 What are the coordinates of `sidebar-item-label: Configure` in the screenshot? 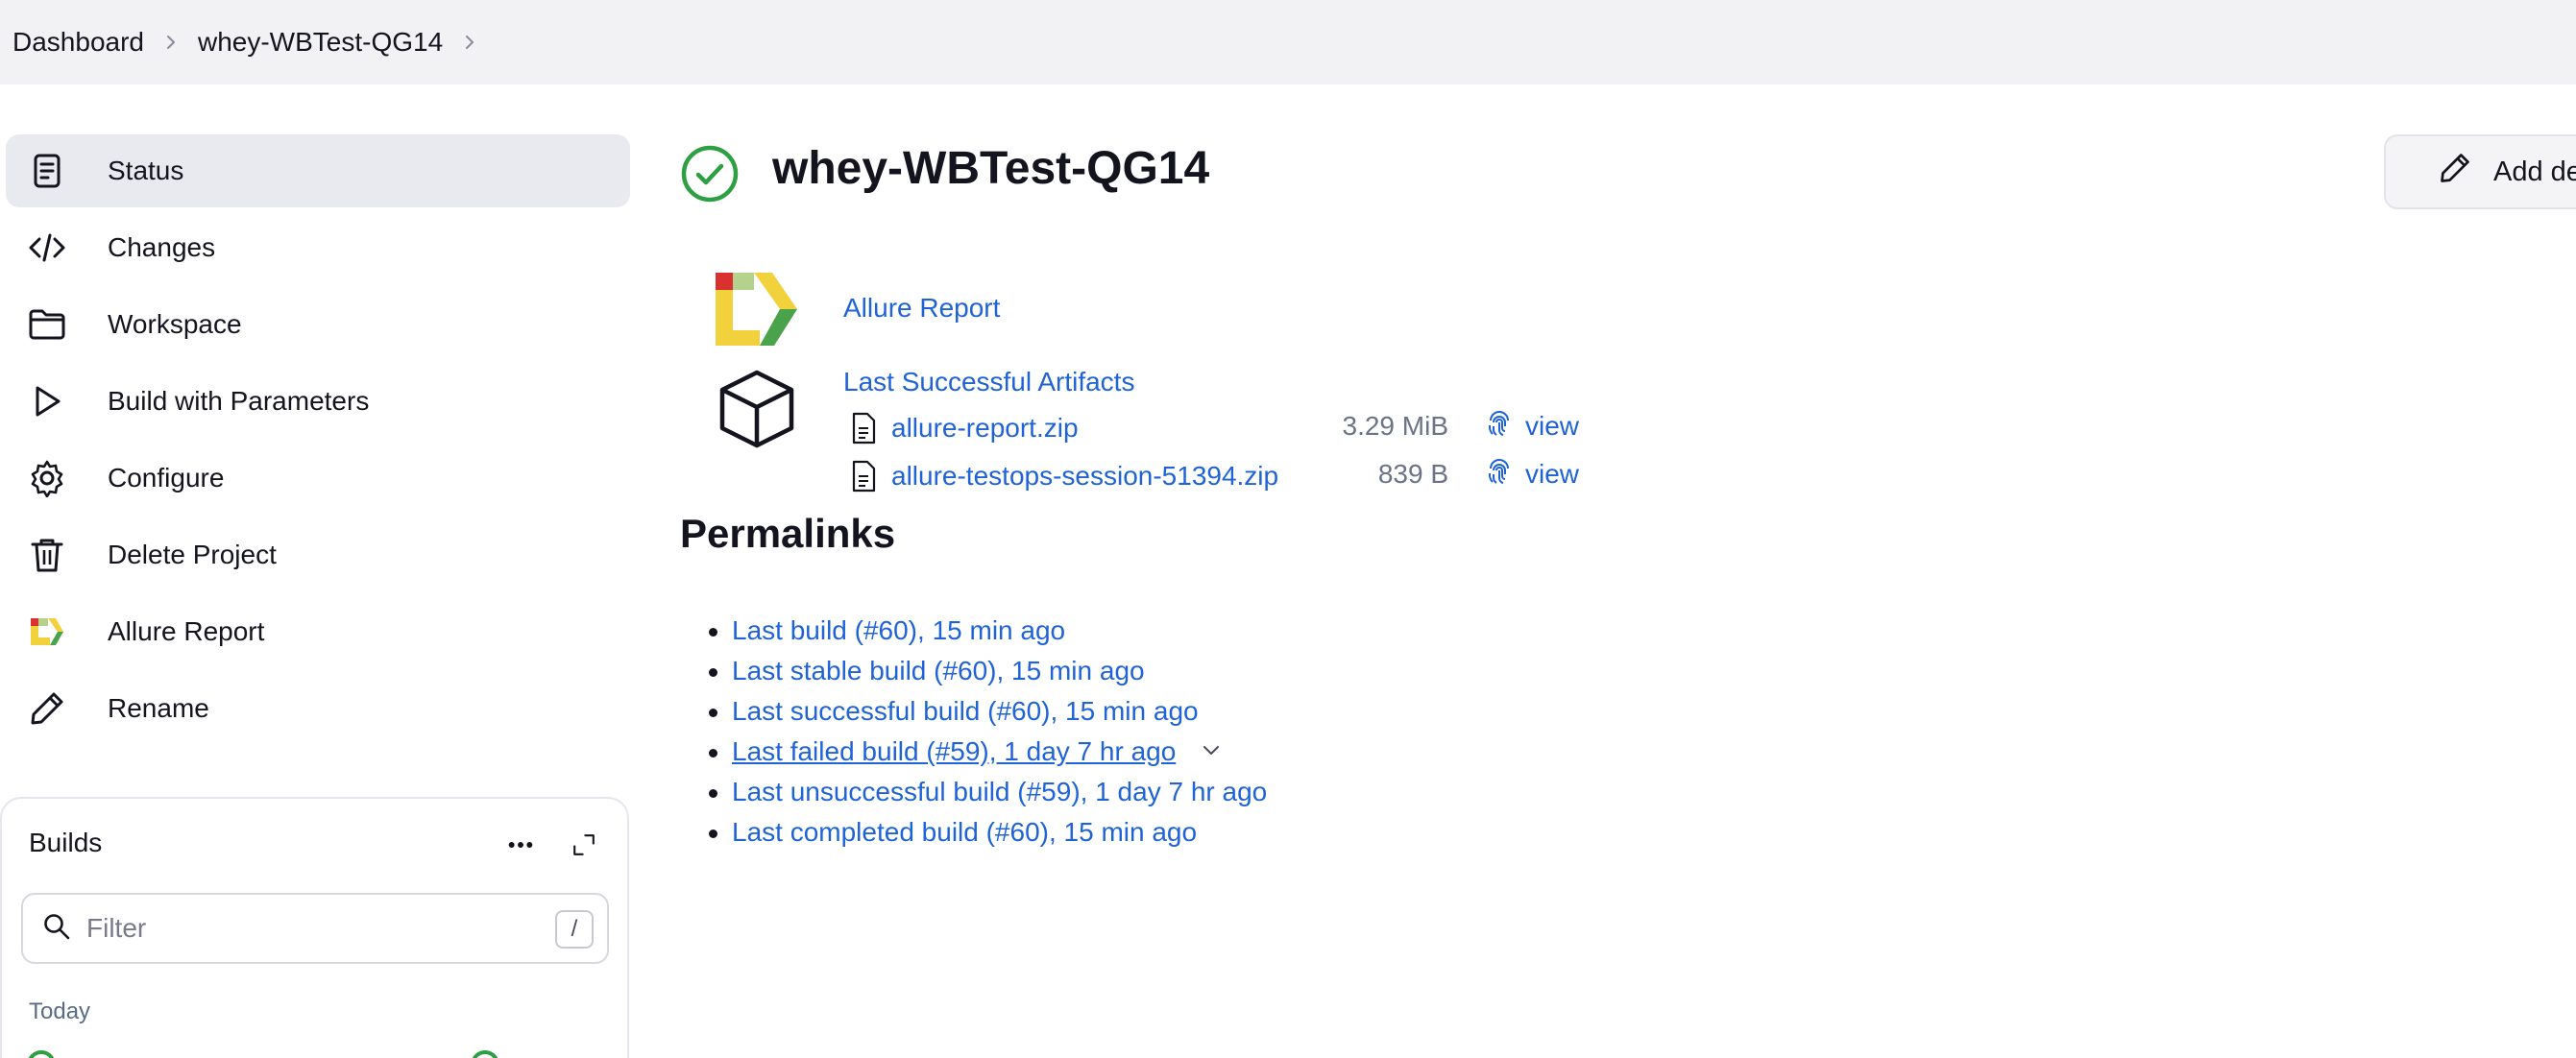 It's located at (166, 478).